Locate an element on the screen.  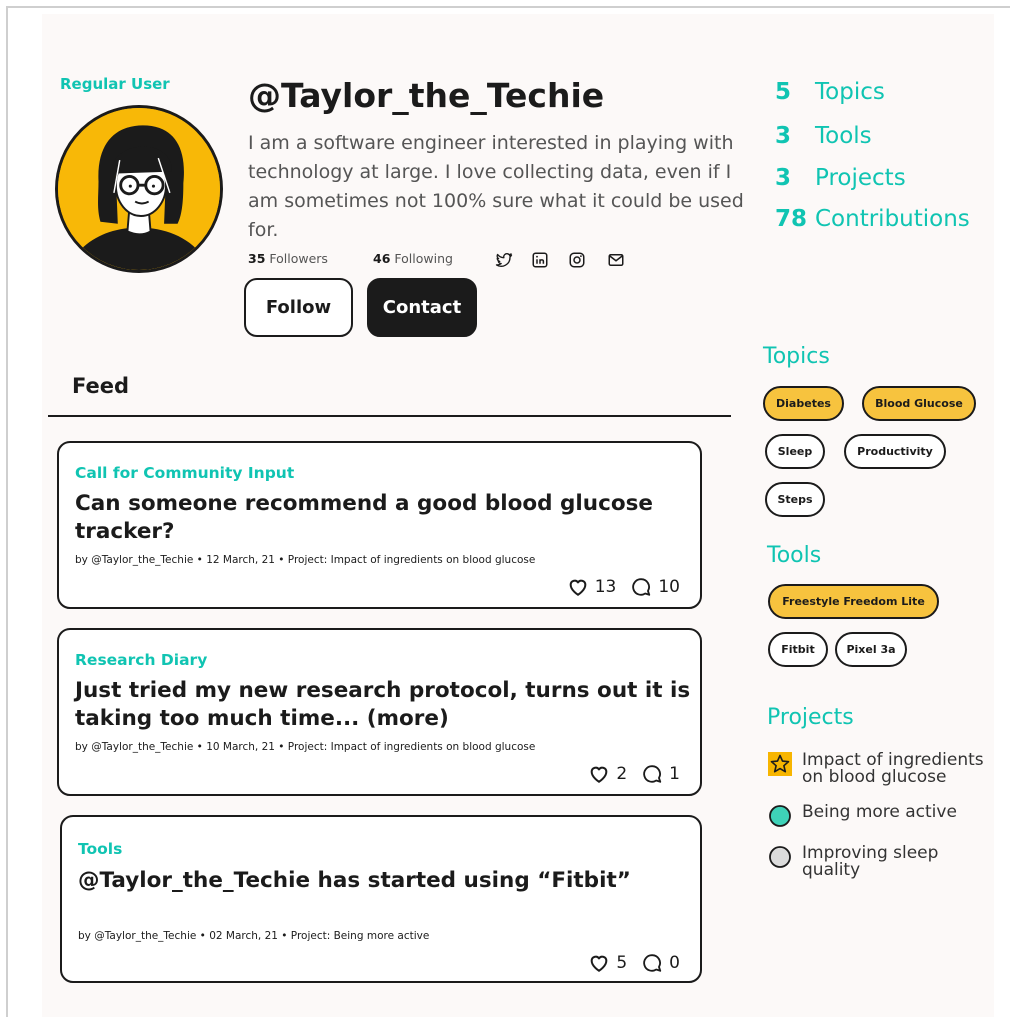
project-item: Improving sleep quality is located at coordinates (853, 862).